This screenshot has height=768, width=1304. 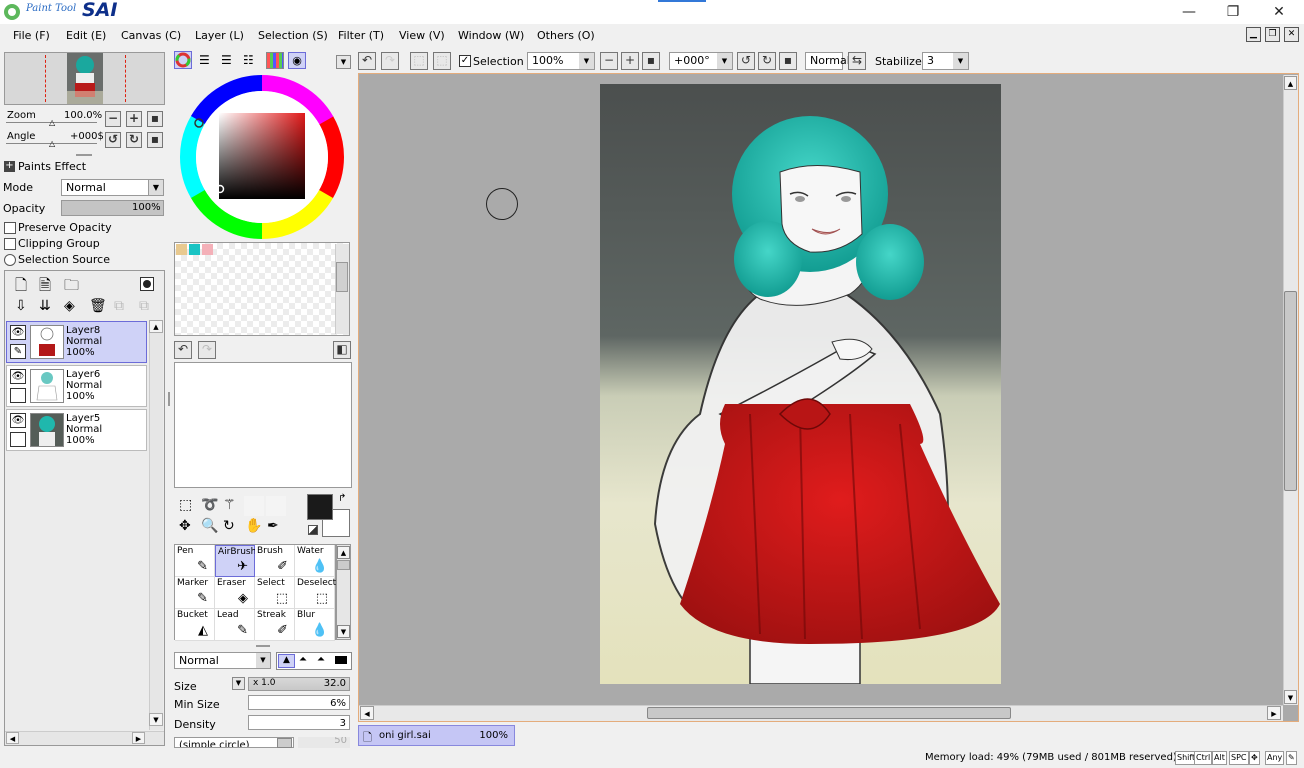 What do you see at coordinates (138, 738) in the screenshot?
I see `scroll-right-icon: ▶` at bounding box center [138, 738].